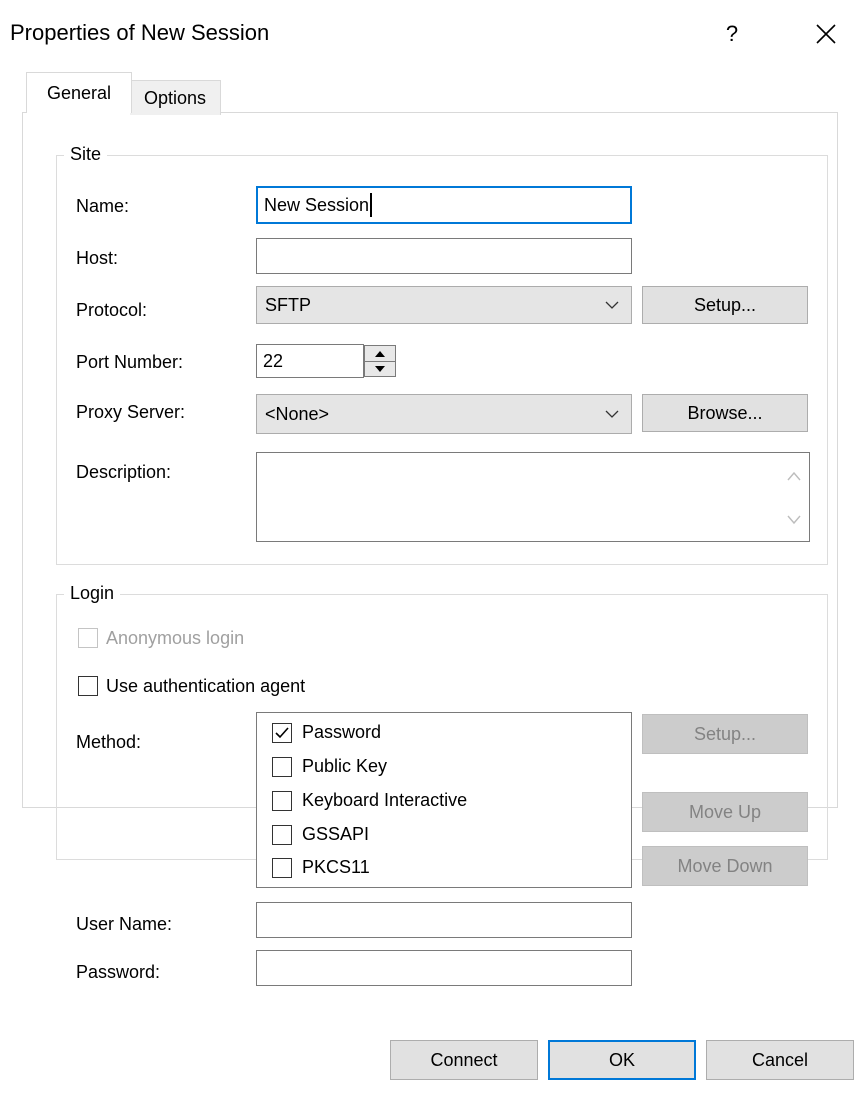  Describe the element at coordinates (464, 1060) in the screenshot. I see `connect-button: Connect` at that location.